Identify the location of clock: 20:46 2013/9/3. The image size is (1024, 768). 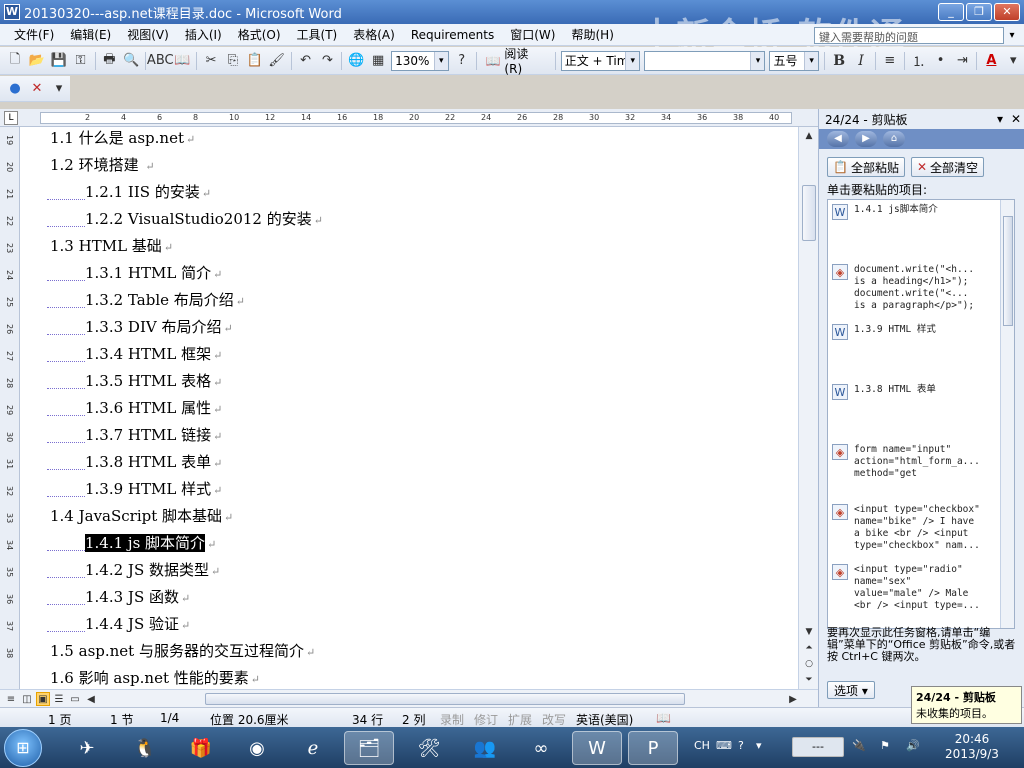
(972, 747).